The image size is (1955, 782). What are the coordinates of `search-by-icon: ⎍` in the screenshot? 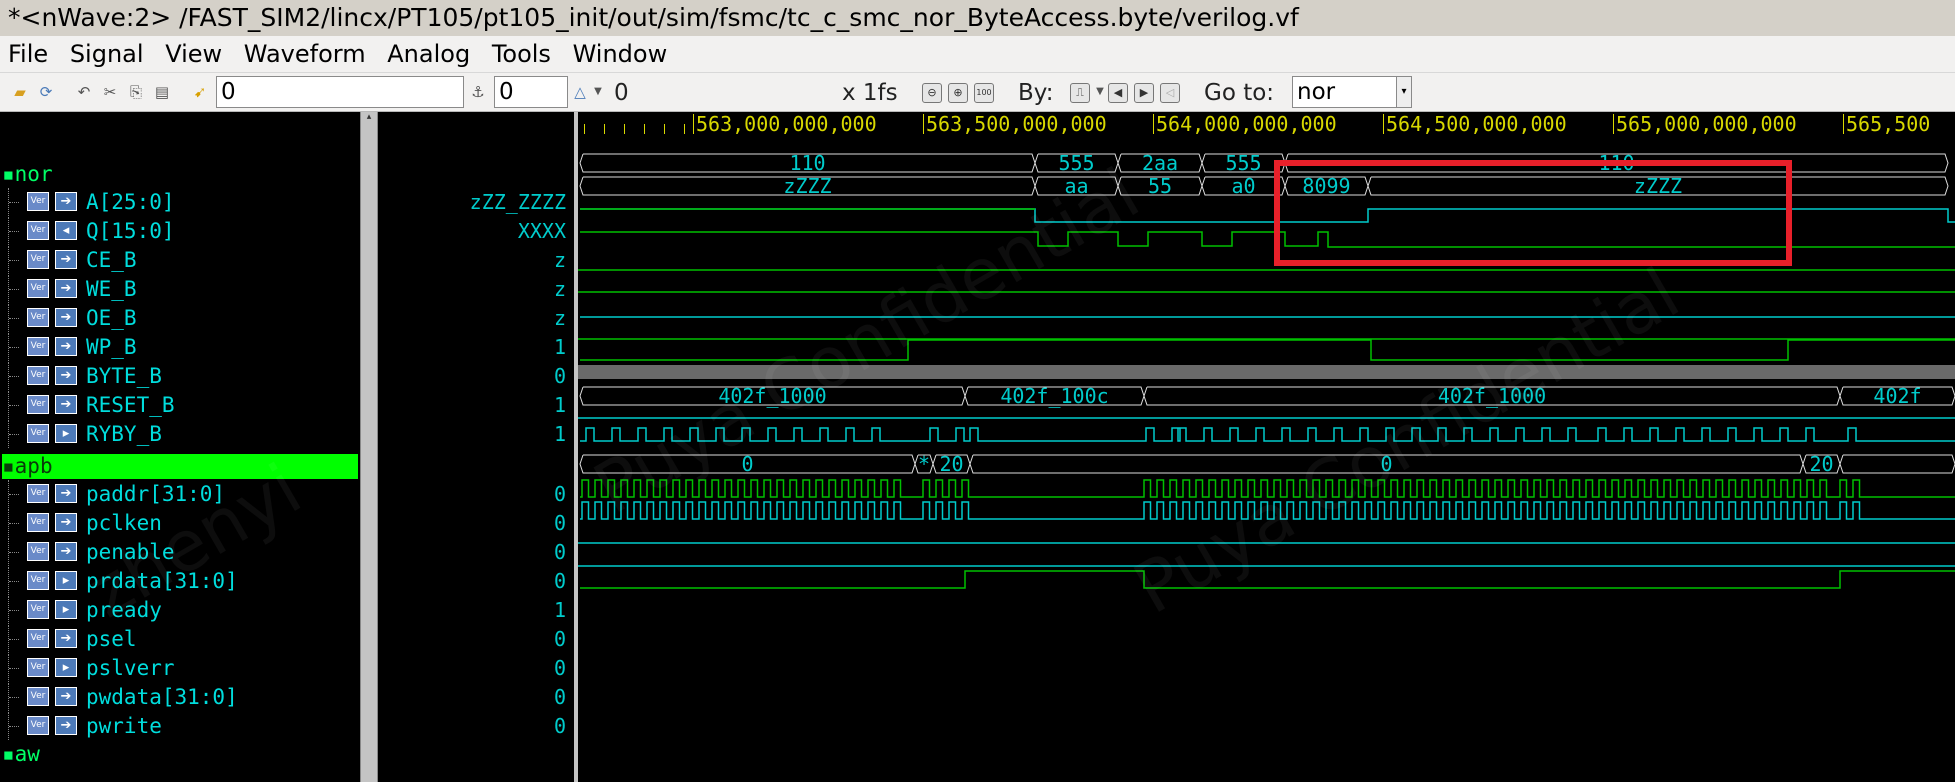 It's located at (1080, 93).